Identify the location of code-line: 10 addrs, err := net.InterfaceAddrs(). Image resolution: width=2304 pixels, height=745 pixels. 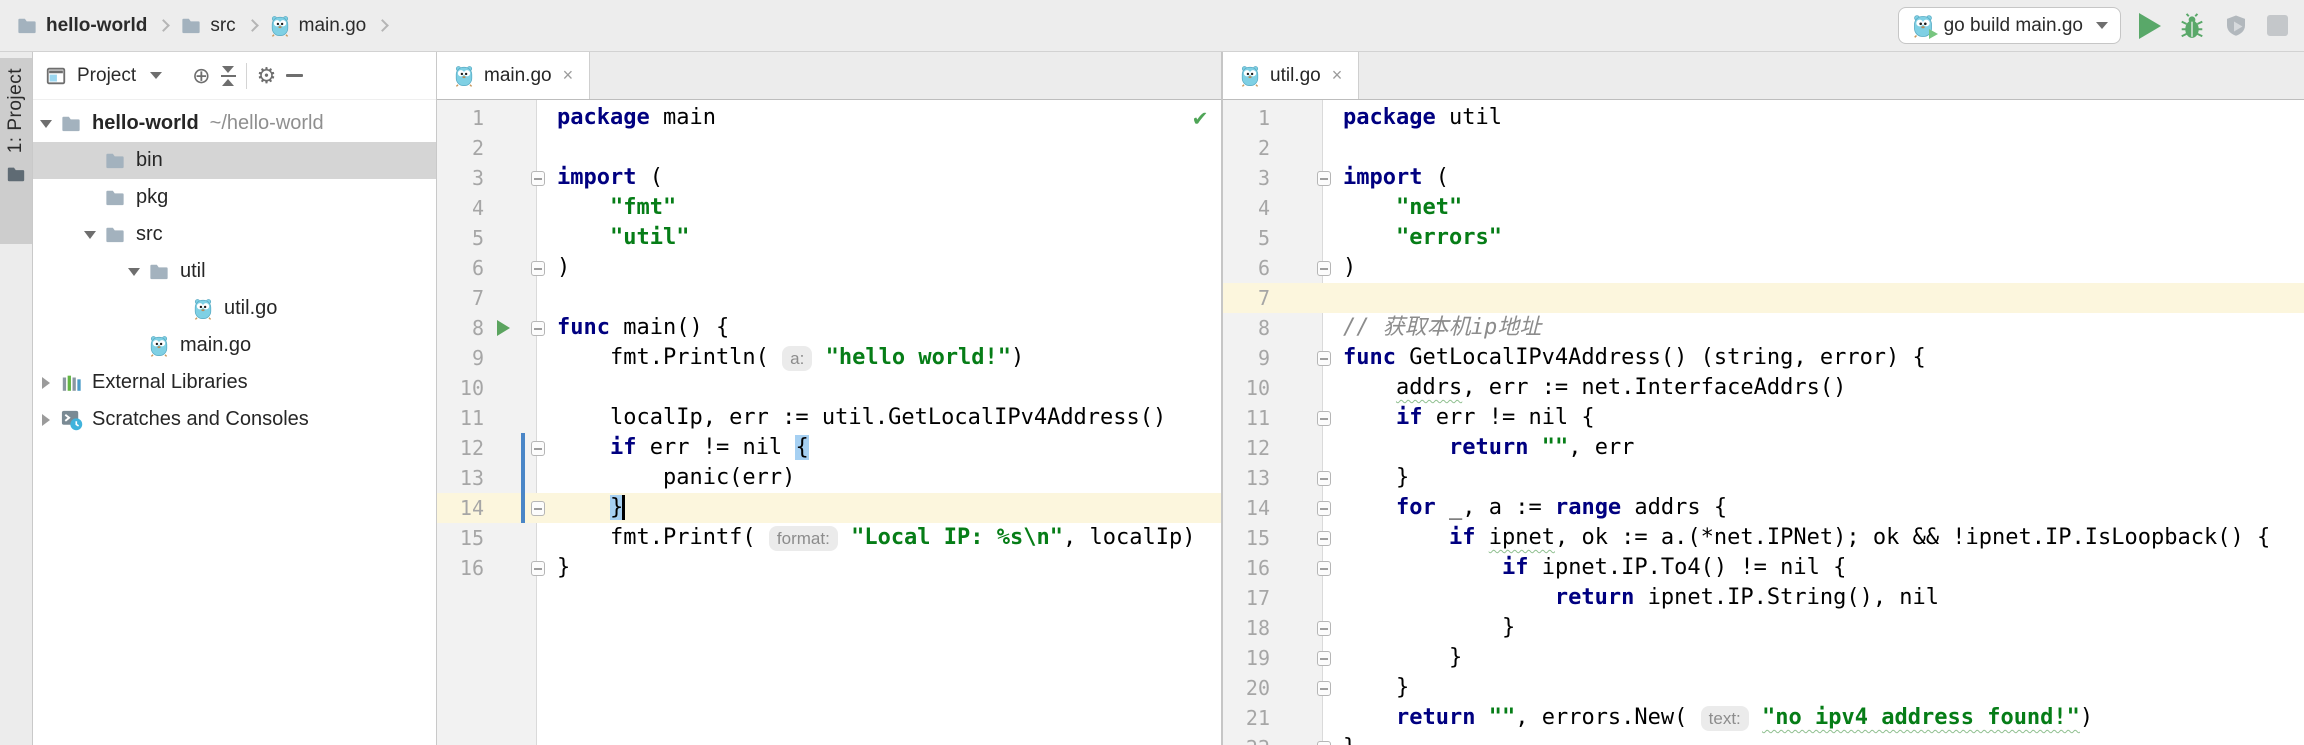
(1763, 388).